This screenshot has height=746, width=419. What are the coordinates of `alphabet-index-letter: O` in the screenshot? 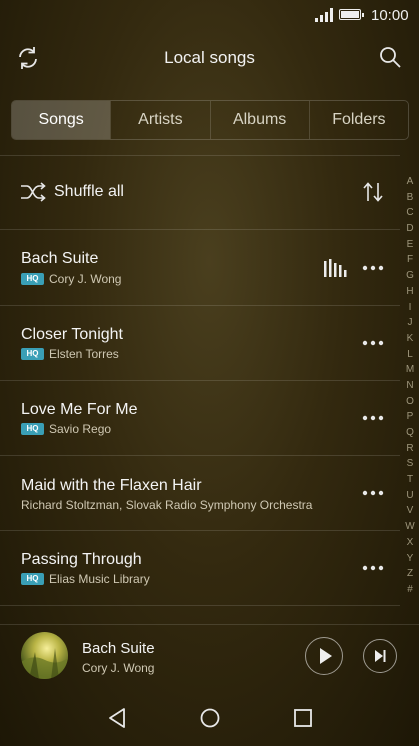 It's located at (410, 402).